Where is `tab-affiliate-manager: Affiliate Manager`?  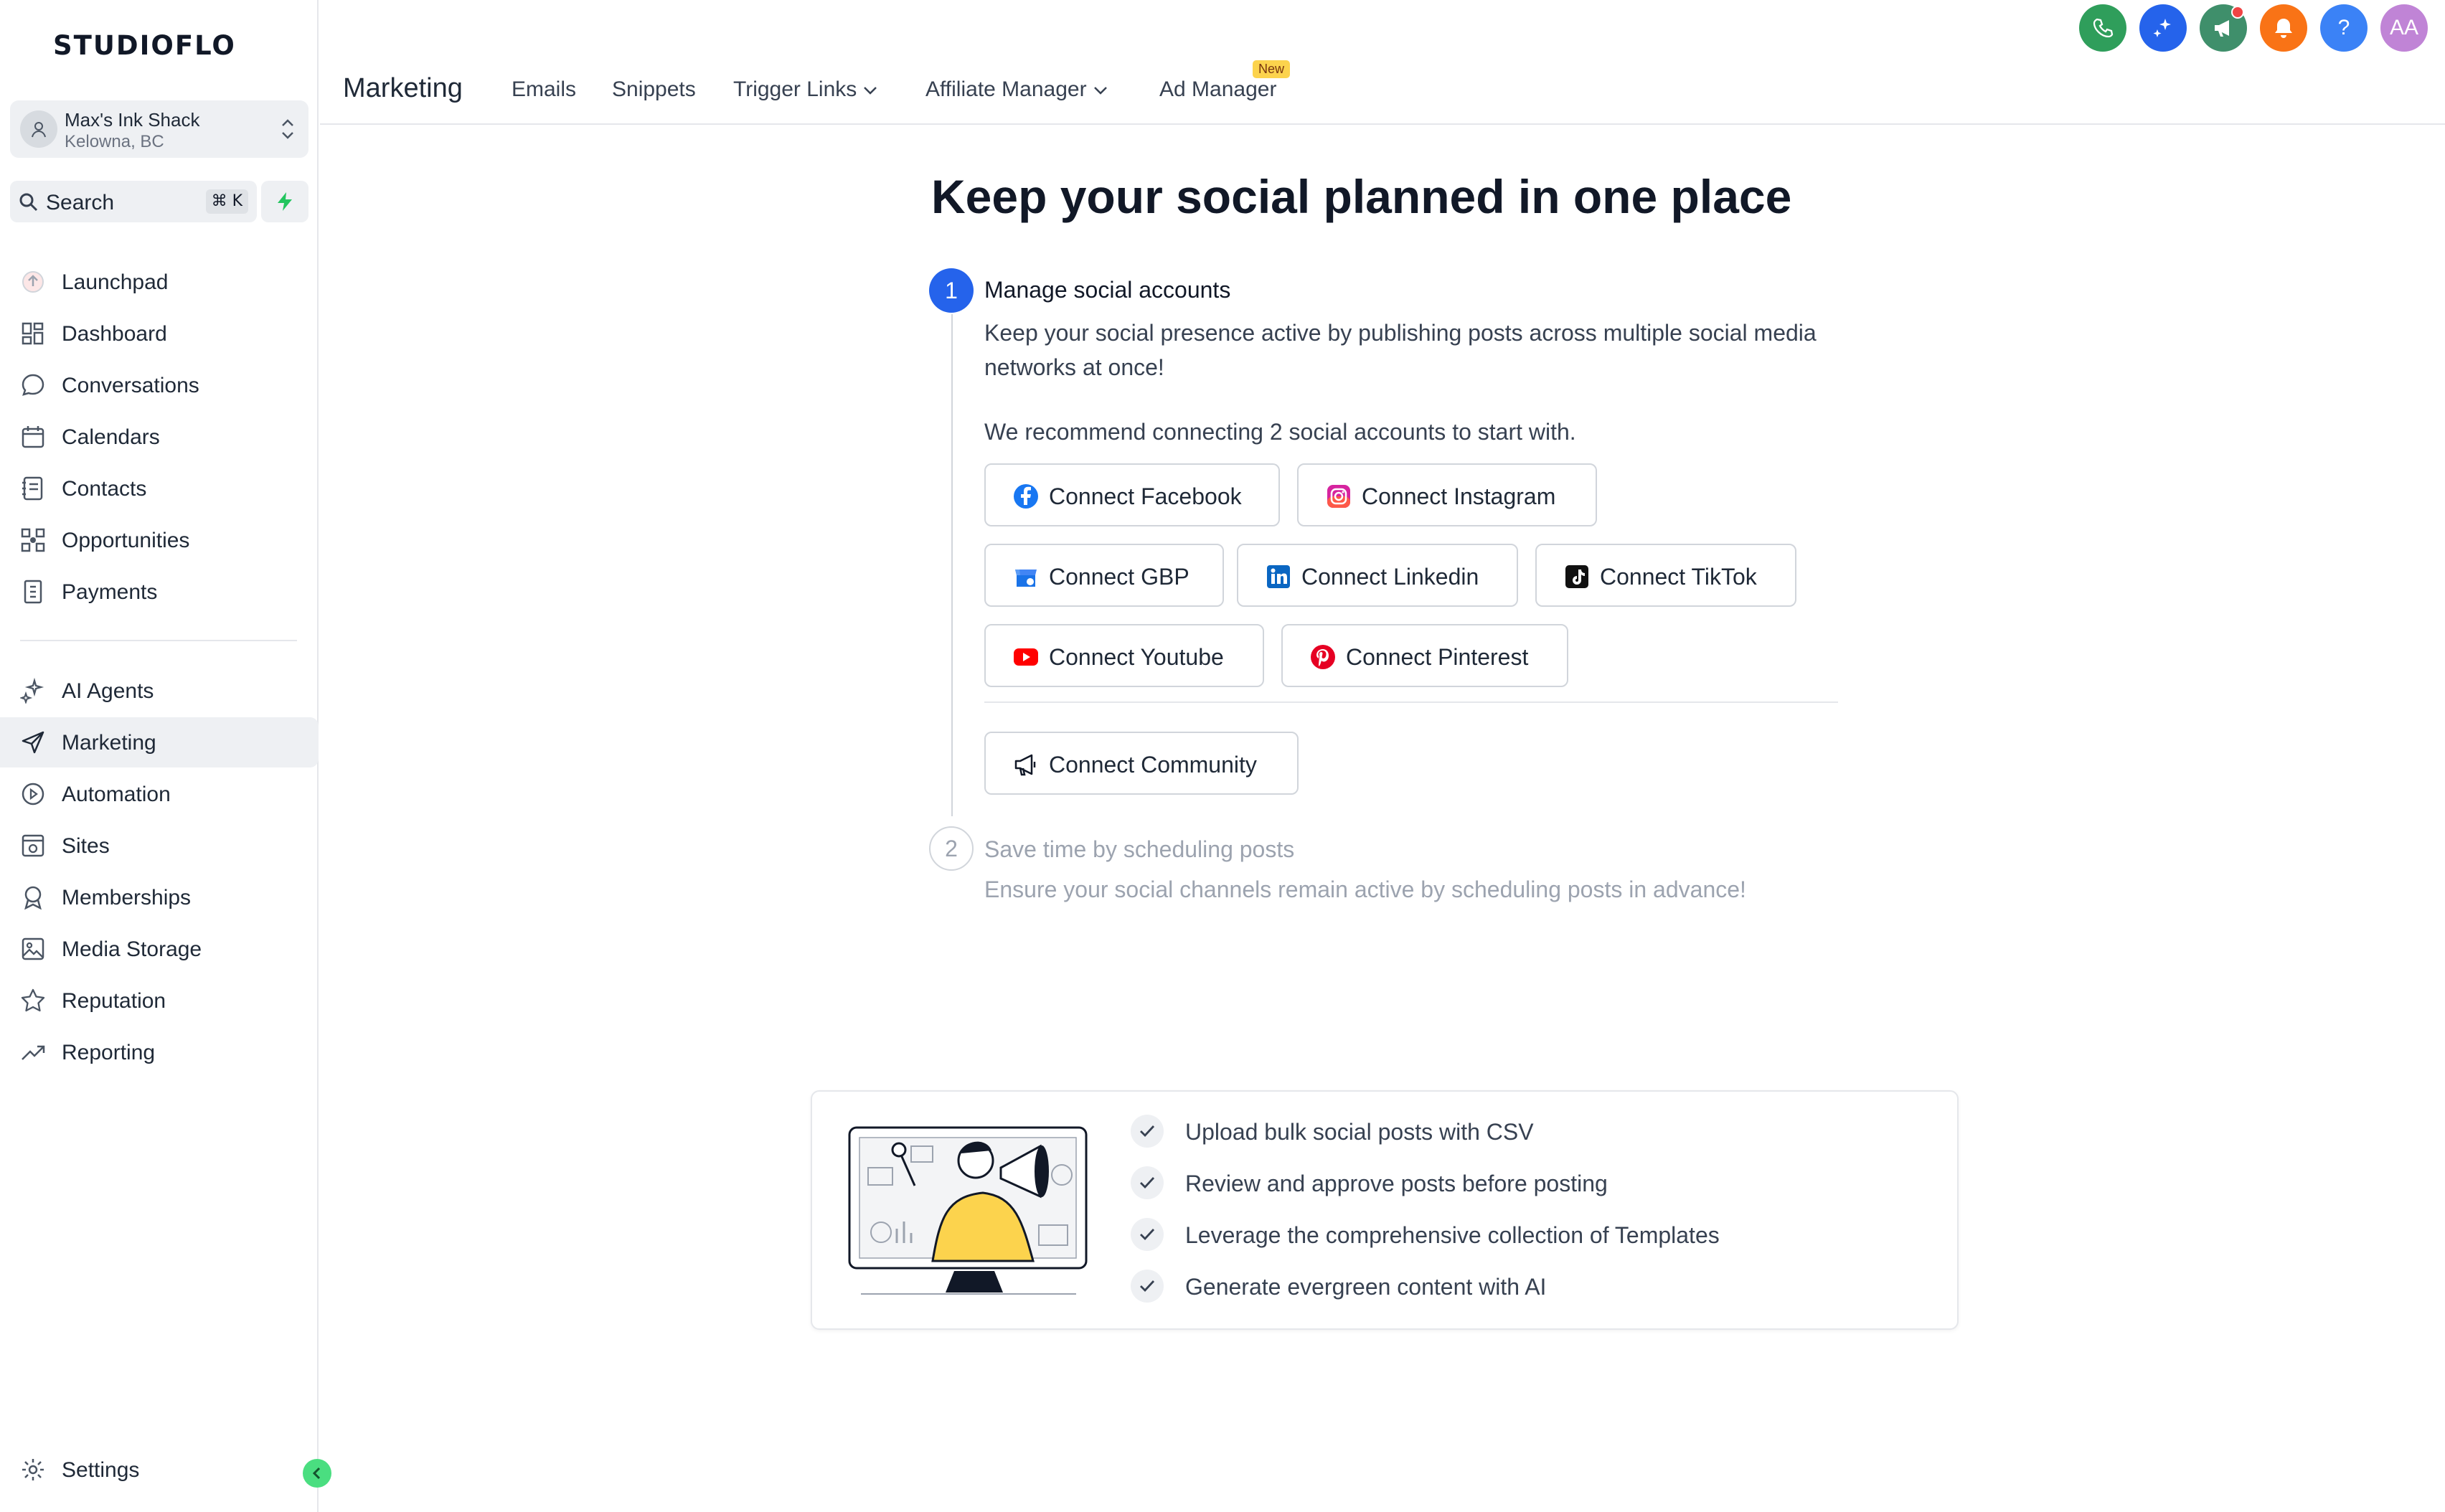 tab-affiliate-manager: Affiliate Manager is located at coordinates (1016, 89).